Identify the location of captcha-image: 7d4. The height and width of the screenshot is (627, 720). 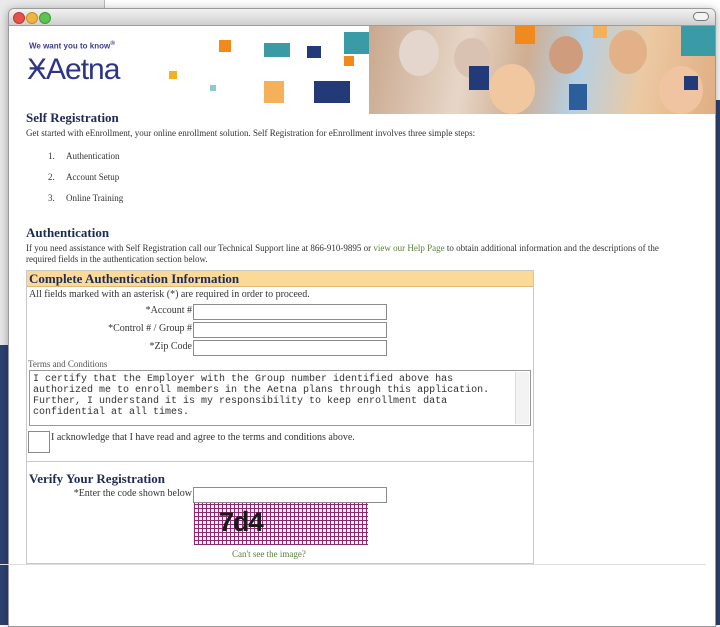
(280, 524).